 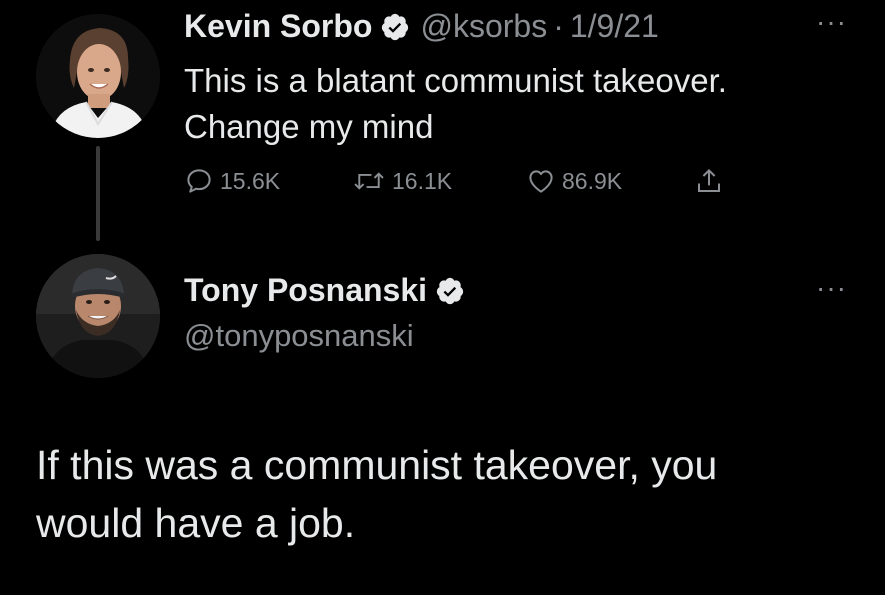 What do you see at coordinates (709, 180) in the screenshot?
I see `share-icon` at bounding box center [709, 180].